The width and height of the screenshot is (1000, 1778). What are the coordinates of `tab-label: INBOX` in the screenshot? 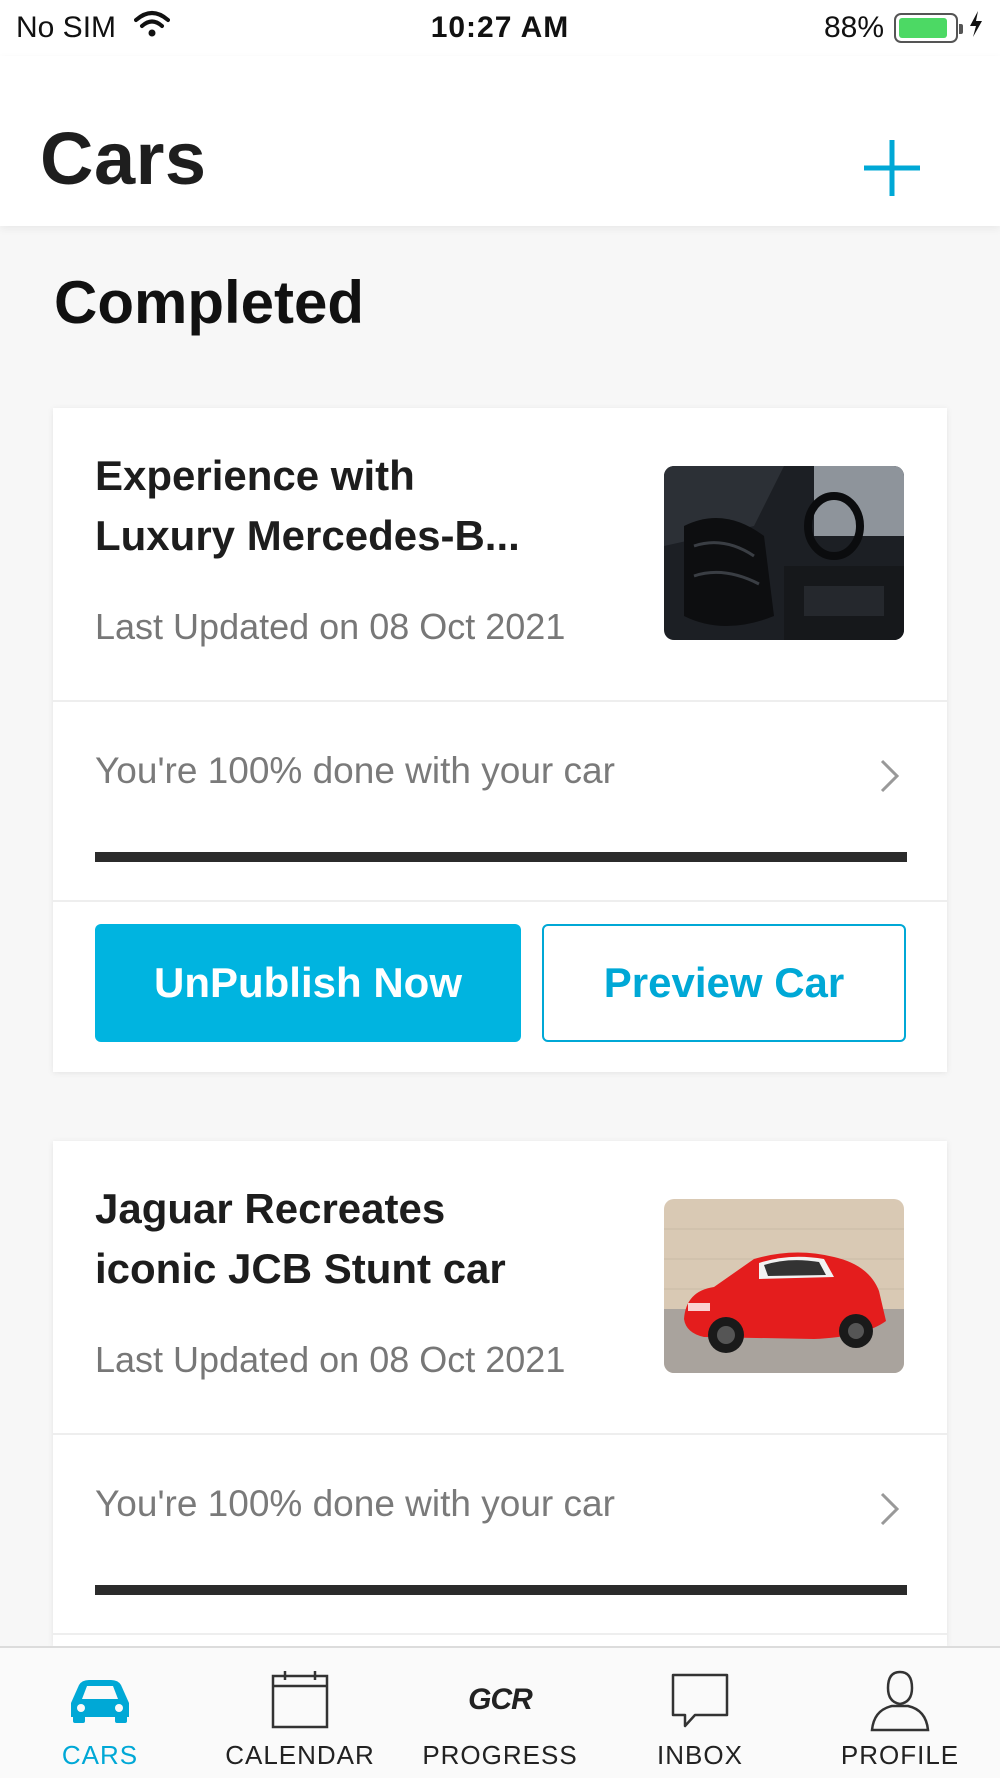 It's located at (700, 1755).